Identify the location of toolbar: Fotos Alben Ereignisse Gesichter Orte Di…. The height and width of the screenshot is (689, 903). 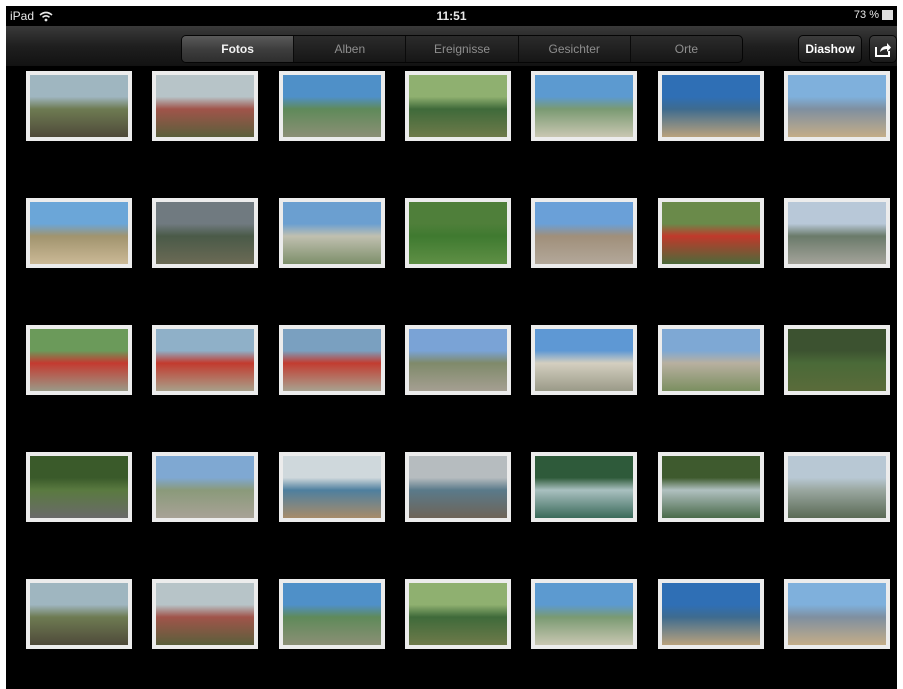
(451, 46).